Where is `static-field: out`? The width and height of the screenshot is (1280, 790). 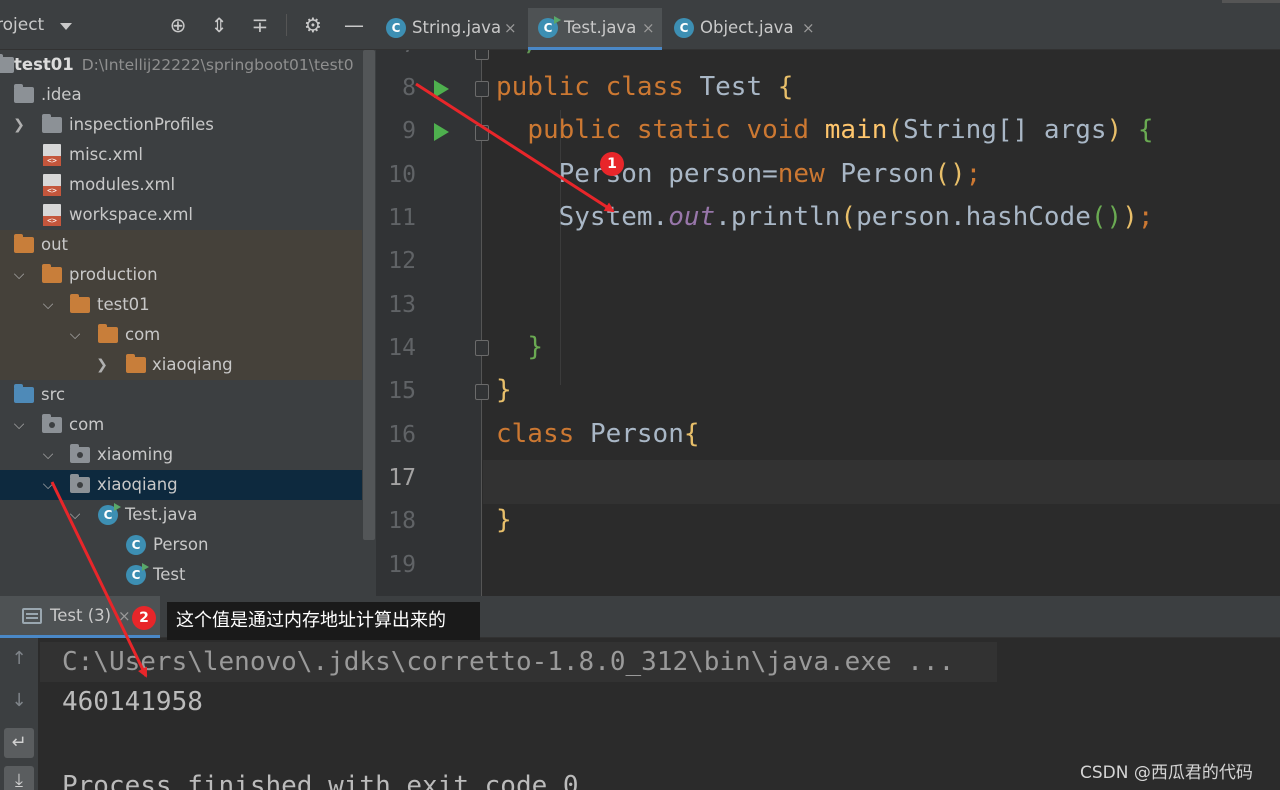
static-field: out is located at coordinates (692, 217).